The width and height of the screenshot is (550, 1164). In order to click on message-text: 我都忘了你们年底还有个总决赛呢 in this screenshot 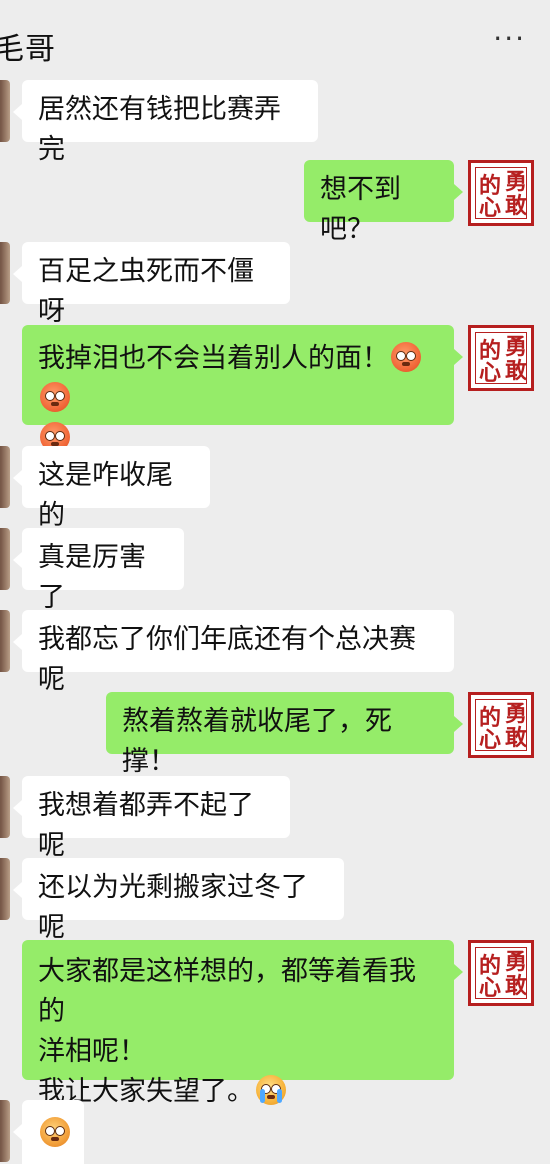, I will do `click(227, 659)`.